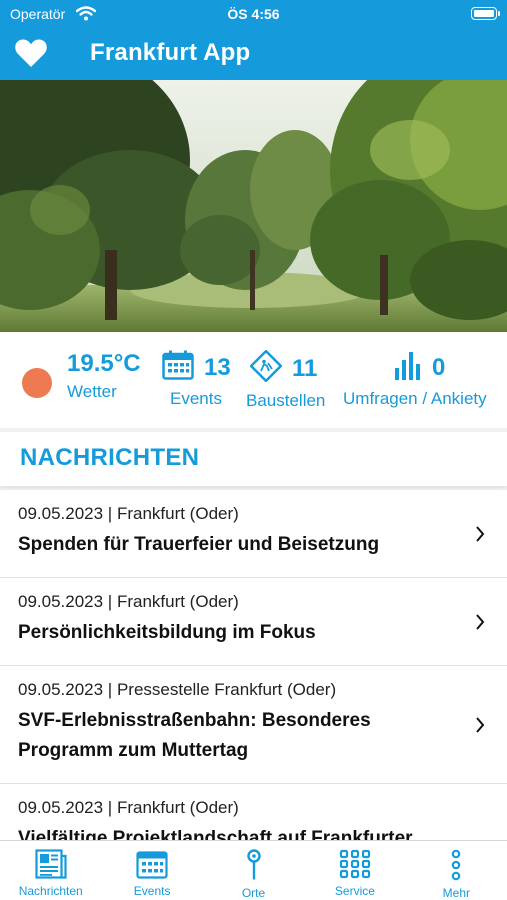  What do you see at coordinates (217, 367) in the screenshot?
I see `events-count: 13` at bounding box center [217, 367].